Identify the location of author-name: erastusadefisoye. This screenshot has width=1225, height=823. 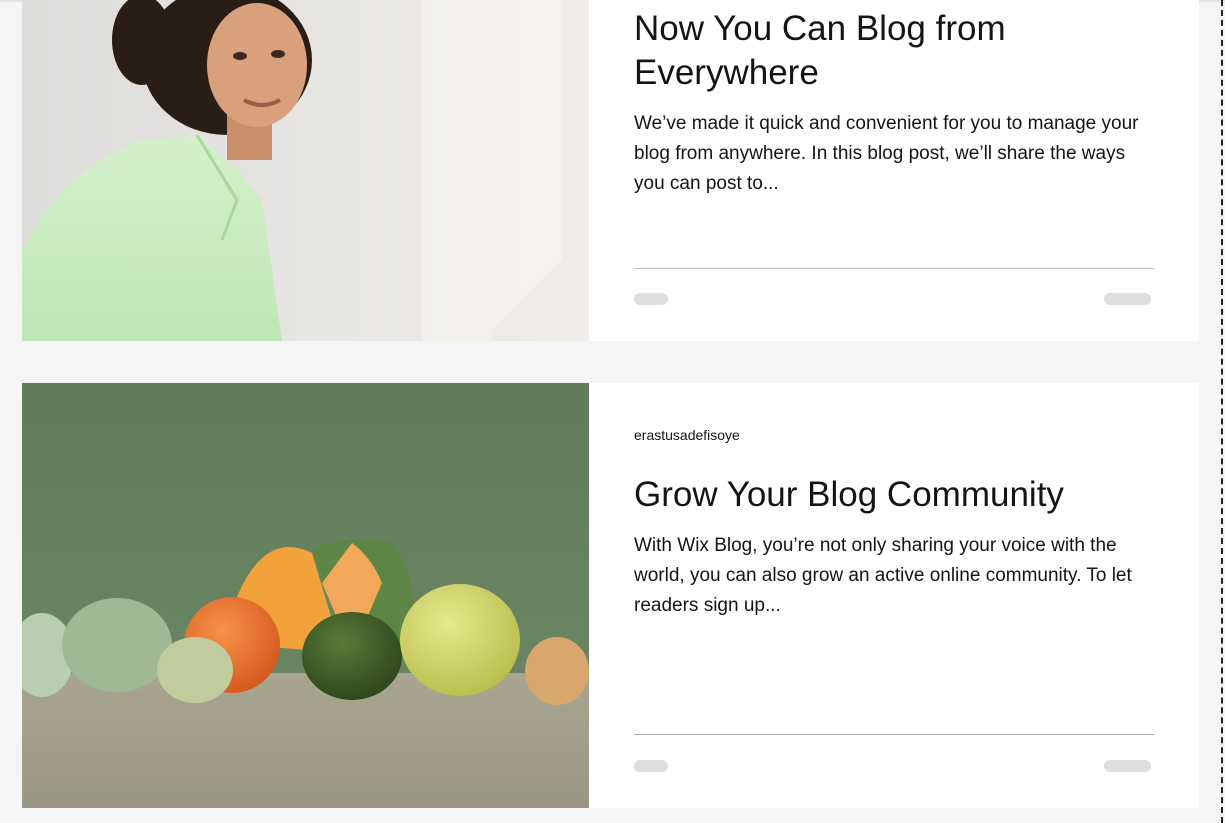
(687, 435).